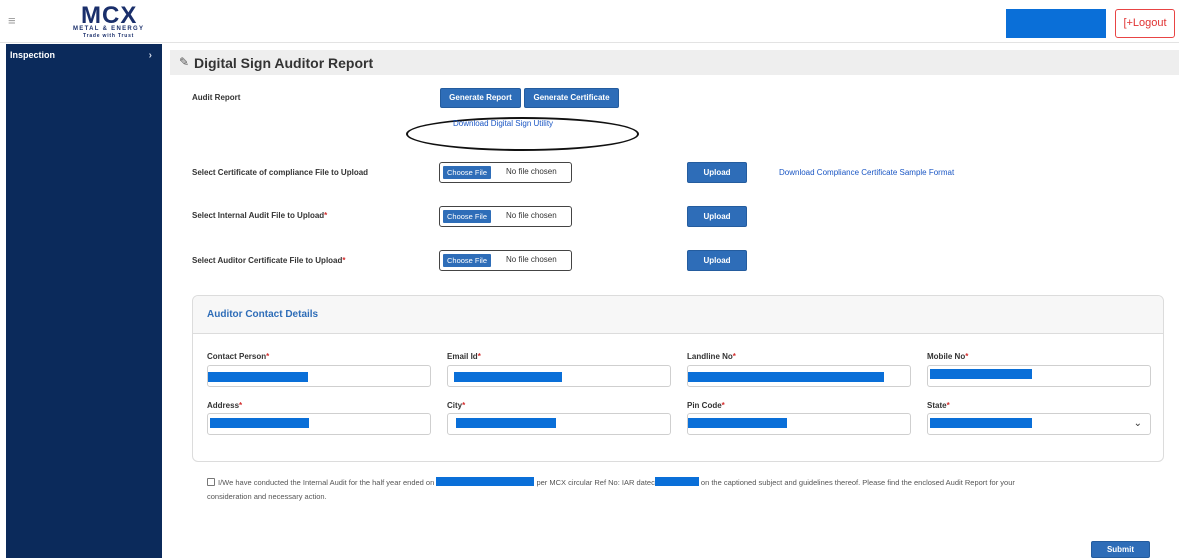 This screenshot has width=1179, height=558. I want to click on sidebar-item-inspection: Inspection ›, so click(84, 57).